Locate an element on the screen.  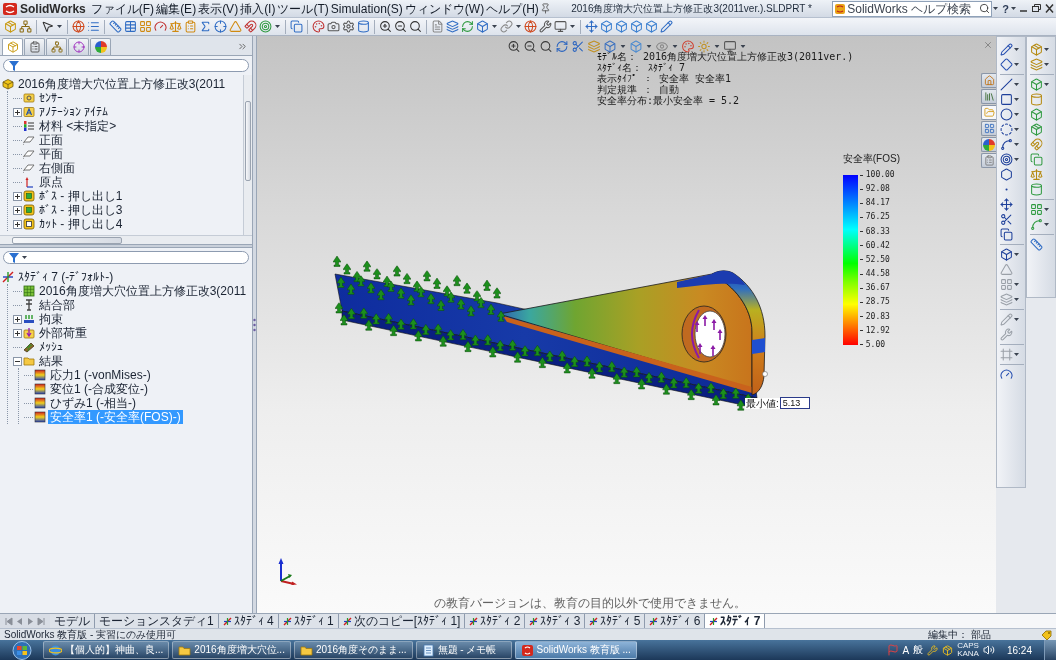
first-arrow-icon is located at coordinates (8, 621).